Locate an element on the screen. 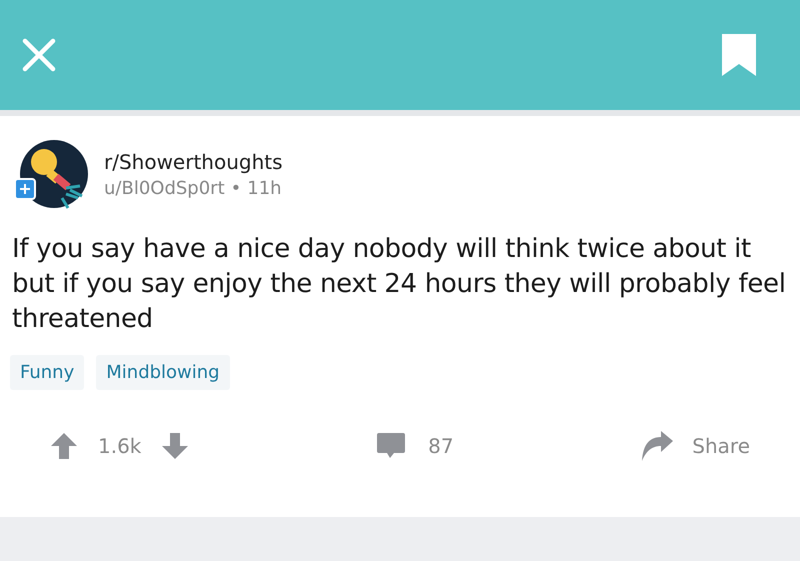 The image size is (800, 561). upvote-icon is located at coordinates (64, 446).